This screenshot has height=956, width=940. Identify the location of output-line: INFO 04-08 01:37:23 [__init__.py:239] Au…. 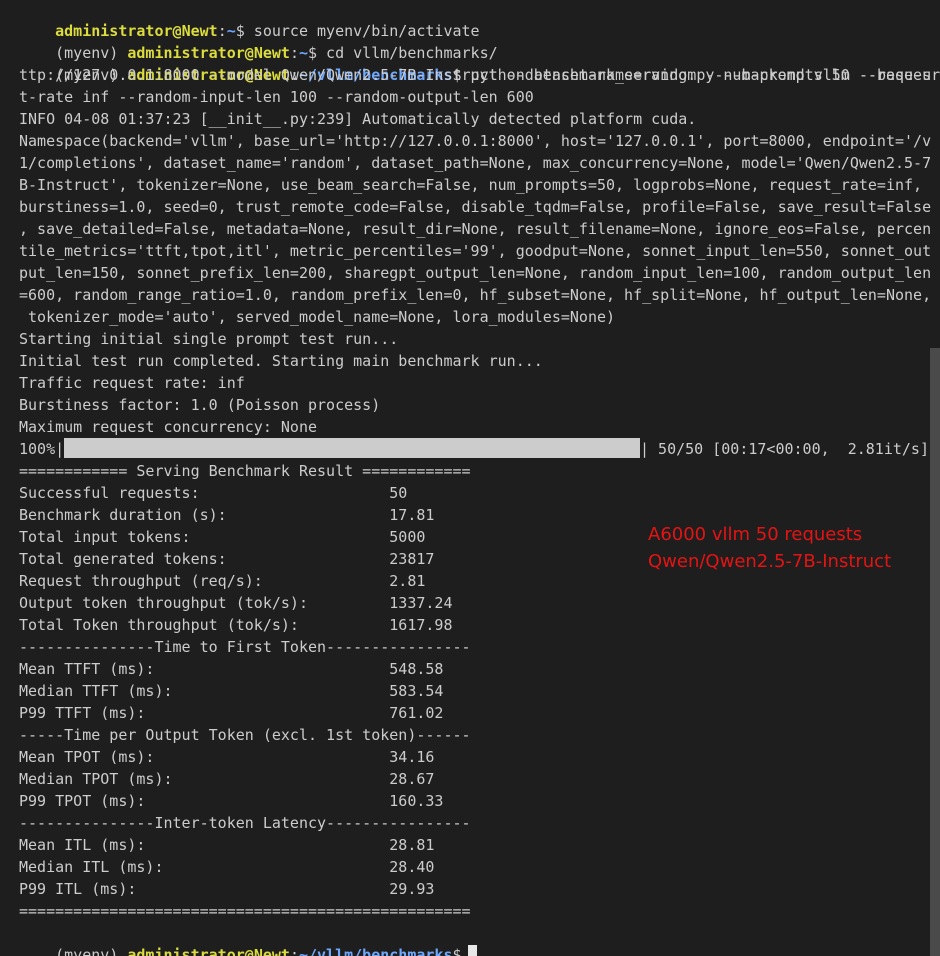
(358, 119).